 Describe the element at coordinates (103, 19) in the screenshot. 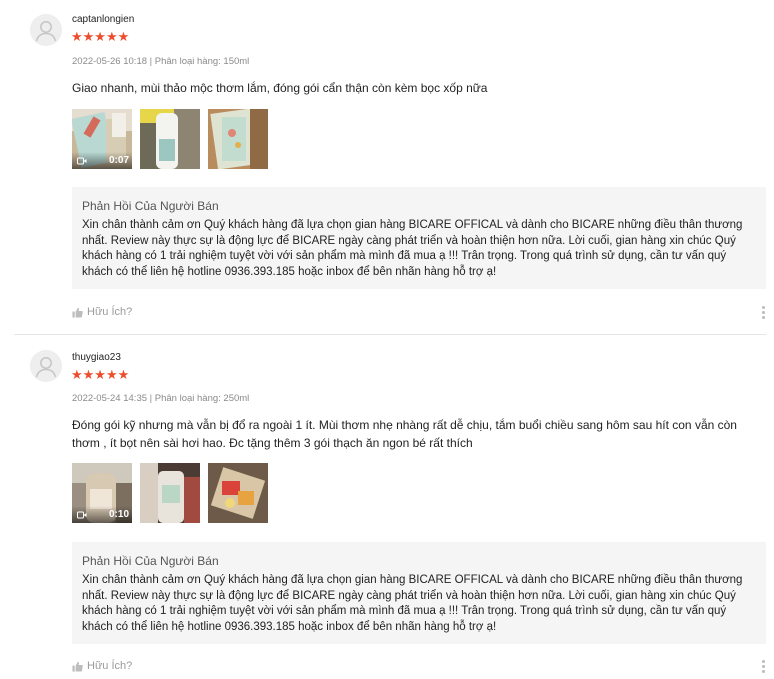

I see `reviewer-username: captanlongien` at that location.